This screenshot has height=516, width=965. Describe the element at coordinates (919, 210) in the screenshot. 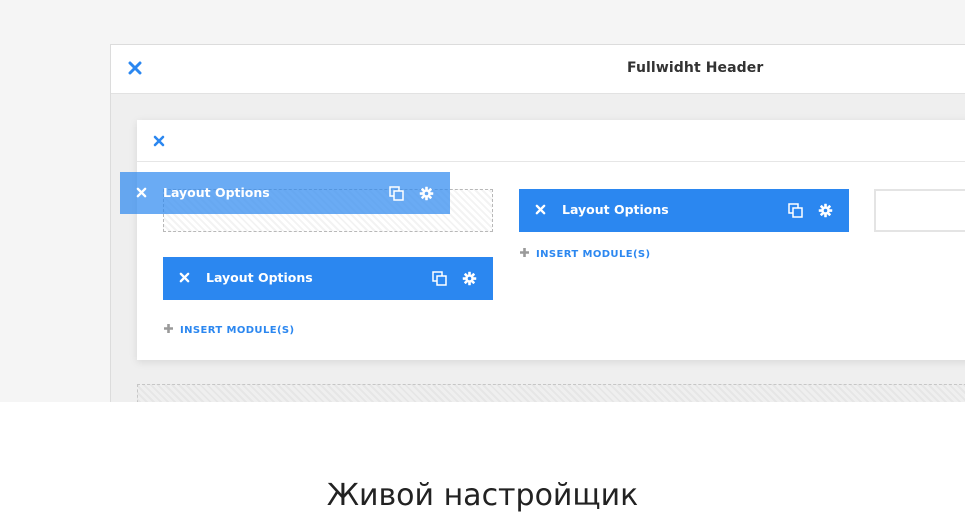

I see `empty-column-slot` at that location.